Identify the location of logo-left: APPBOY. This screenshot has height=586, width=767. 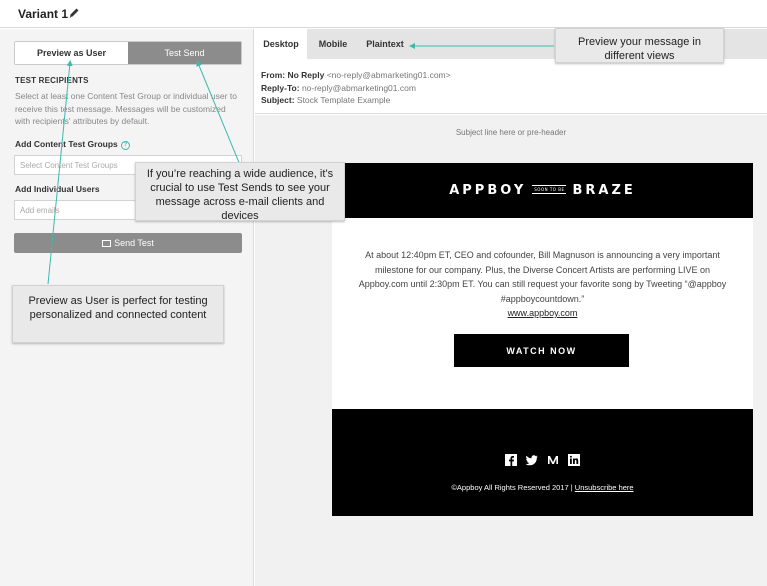
(488, 190).